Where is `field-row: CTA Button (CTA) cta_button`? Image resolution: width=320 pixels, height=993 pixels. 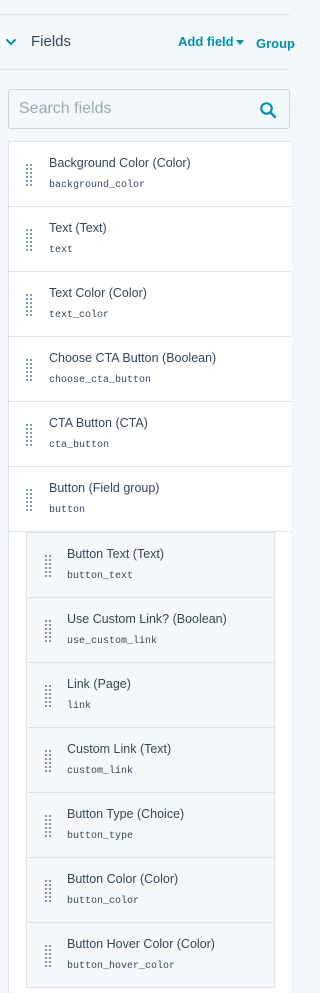 field-row: CTA Button (CTA) cta_button is located at coordinates (150, 434).